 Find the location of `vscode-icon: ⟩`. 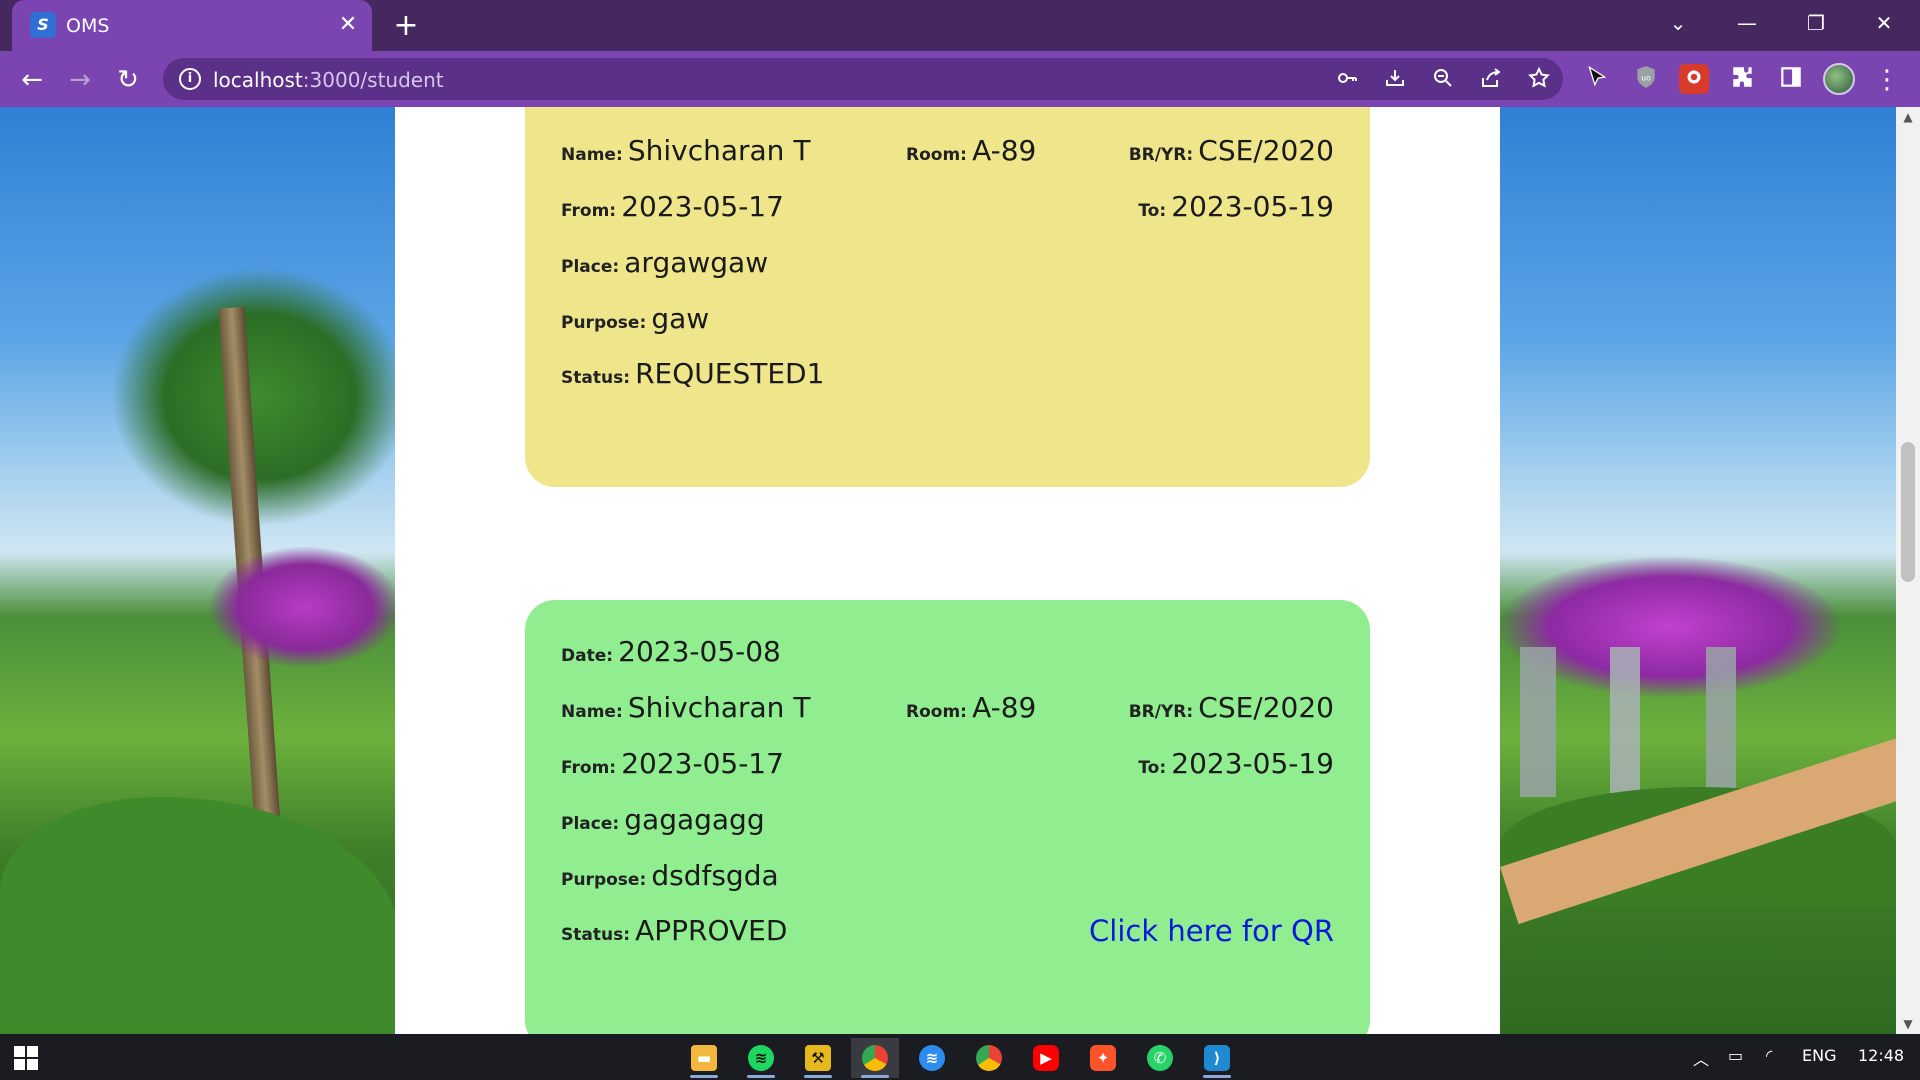

vscode-icon: ⟩ is located at coordinates (1217, 1058).